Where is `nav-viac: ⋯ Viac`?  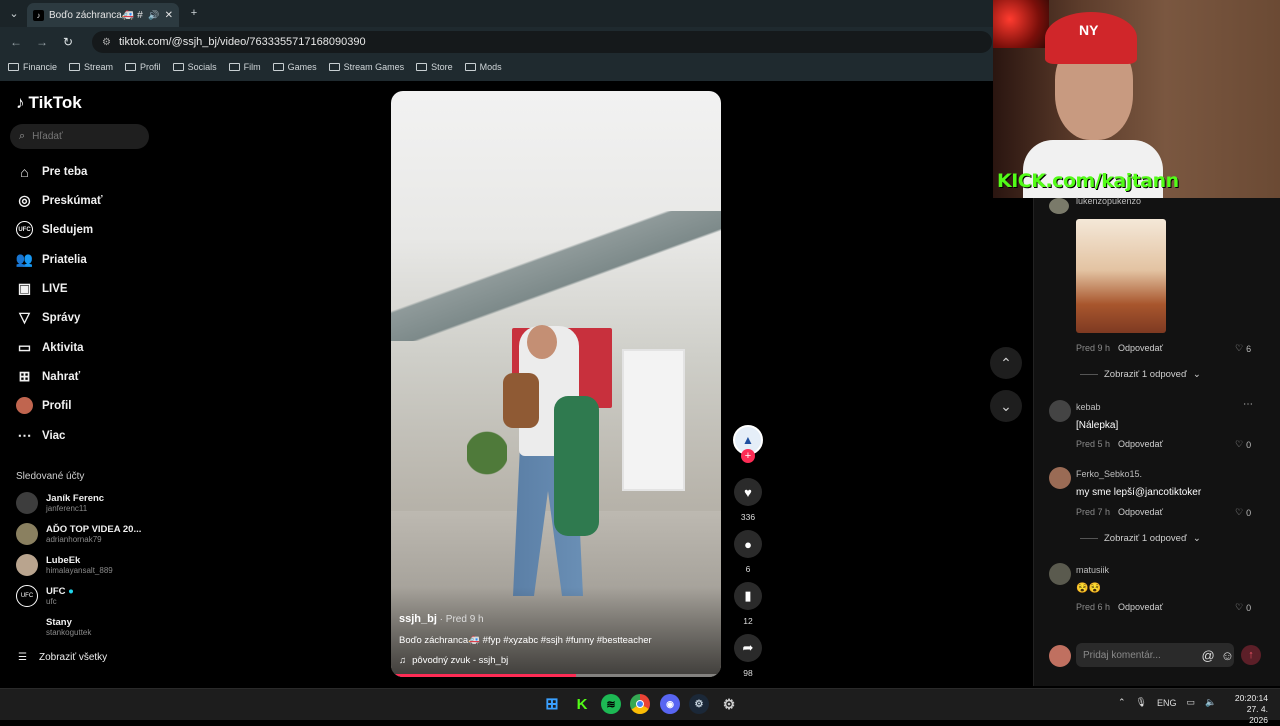
nav-viac: ⋯ Viac is located at coordinates (41, 435).